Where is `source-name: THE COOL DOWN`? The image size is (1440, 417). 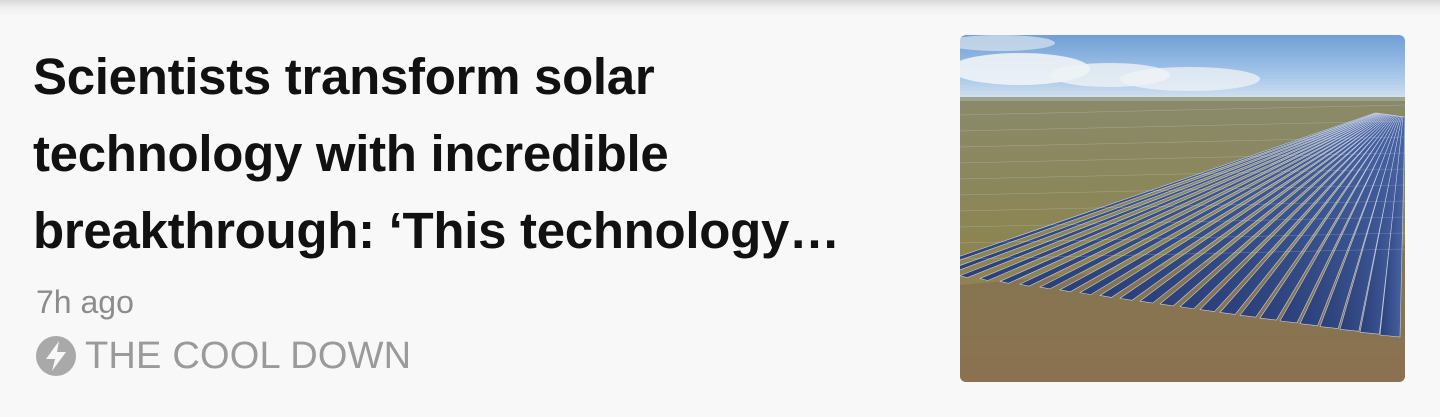 source-name: THE COOL DOWN is located at coordinates (248, 355).